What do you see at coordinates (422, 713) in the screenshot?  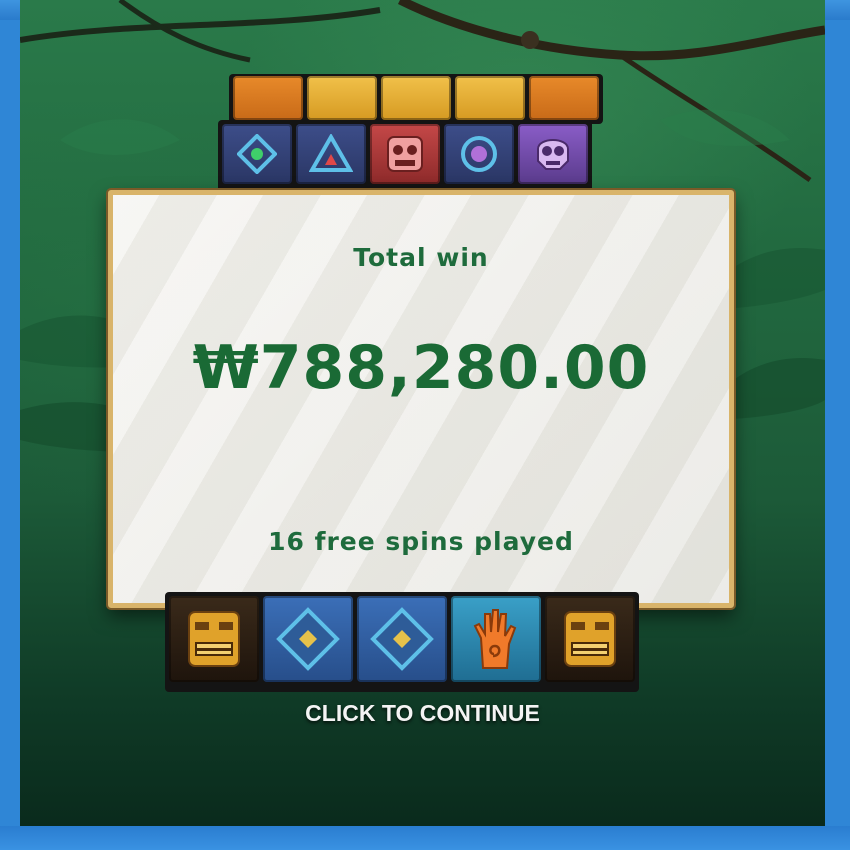 I see `click-to-continue-button: CLICK TO CONTINUE` at bounding box center [422, 713].